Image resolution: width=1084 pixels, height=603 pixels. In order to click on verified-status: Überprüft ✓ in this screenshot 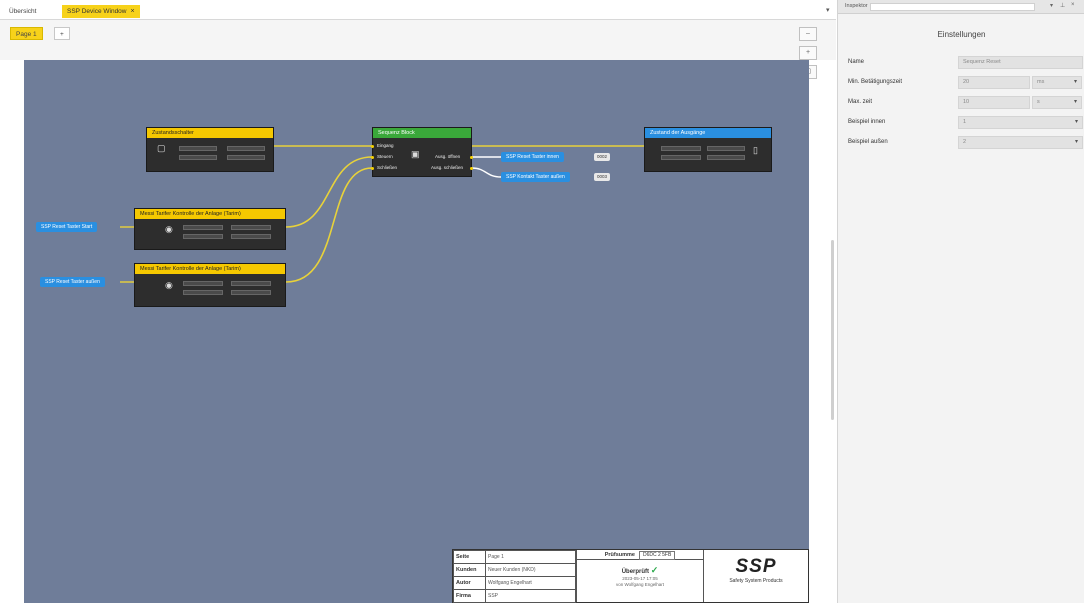, I will do `click(640, 570)`.